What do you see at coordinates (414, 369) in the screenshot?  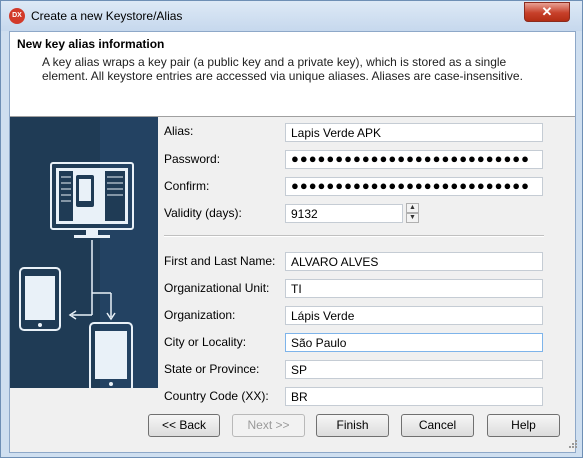 I see `state-input` at bounding box center [414, 369].